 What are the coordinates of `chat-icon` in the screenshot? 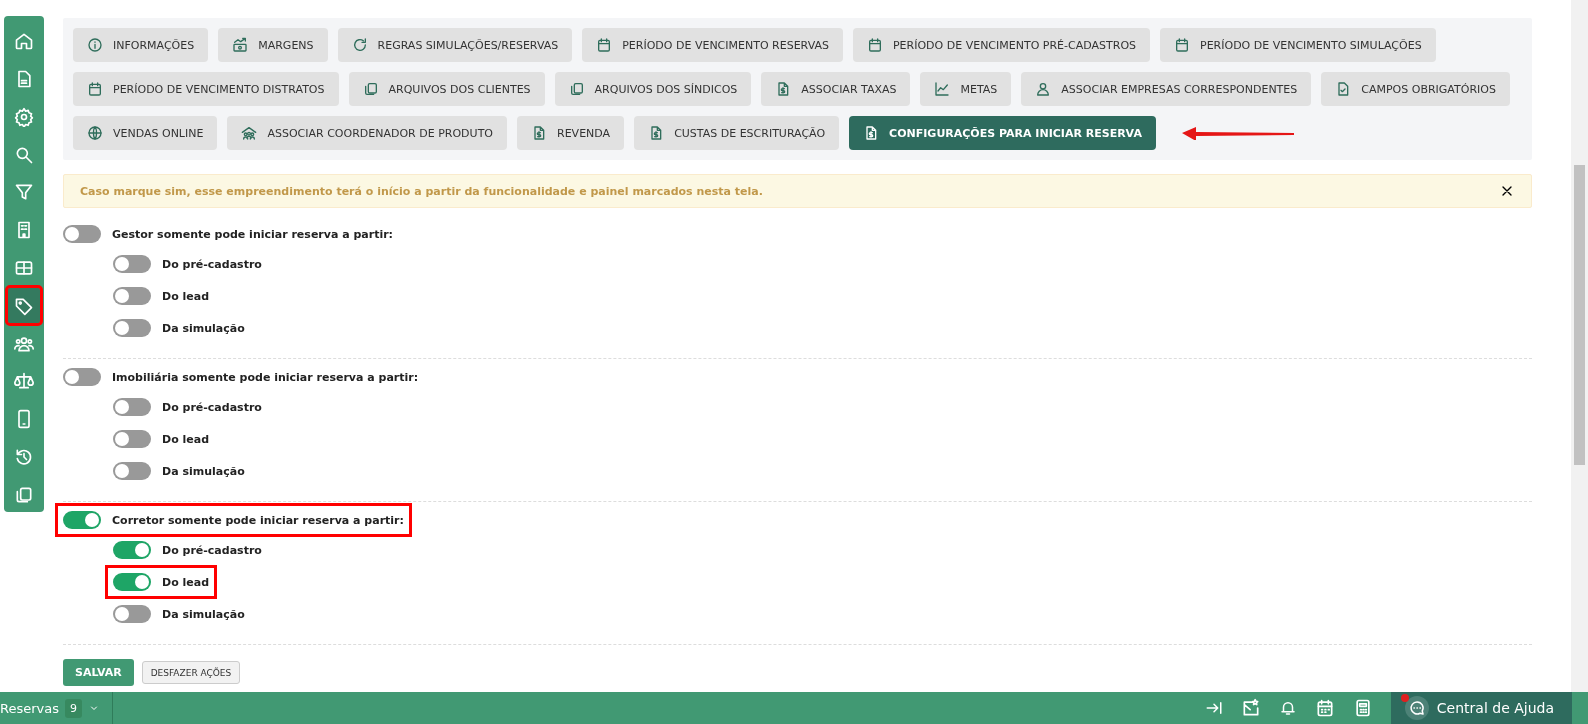 It's located at (1416, 708).